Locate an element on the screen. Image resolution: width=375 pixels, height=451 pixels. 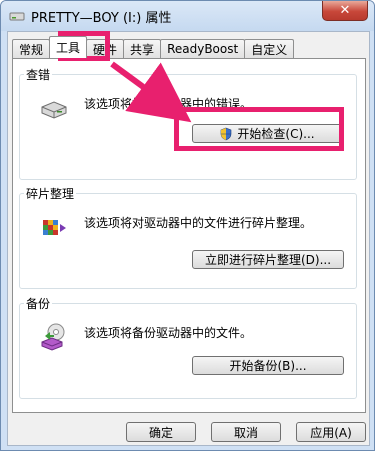
close-button: ✕ is located at coordinates (345, 11).